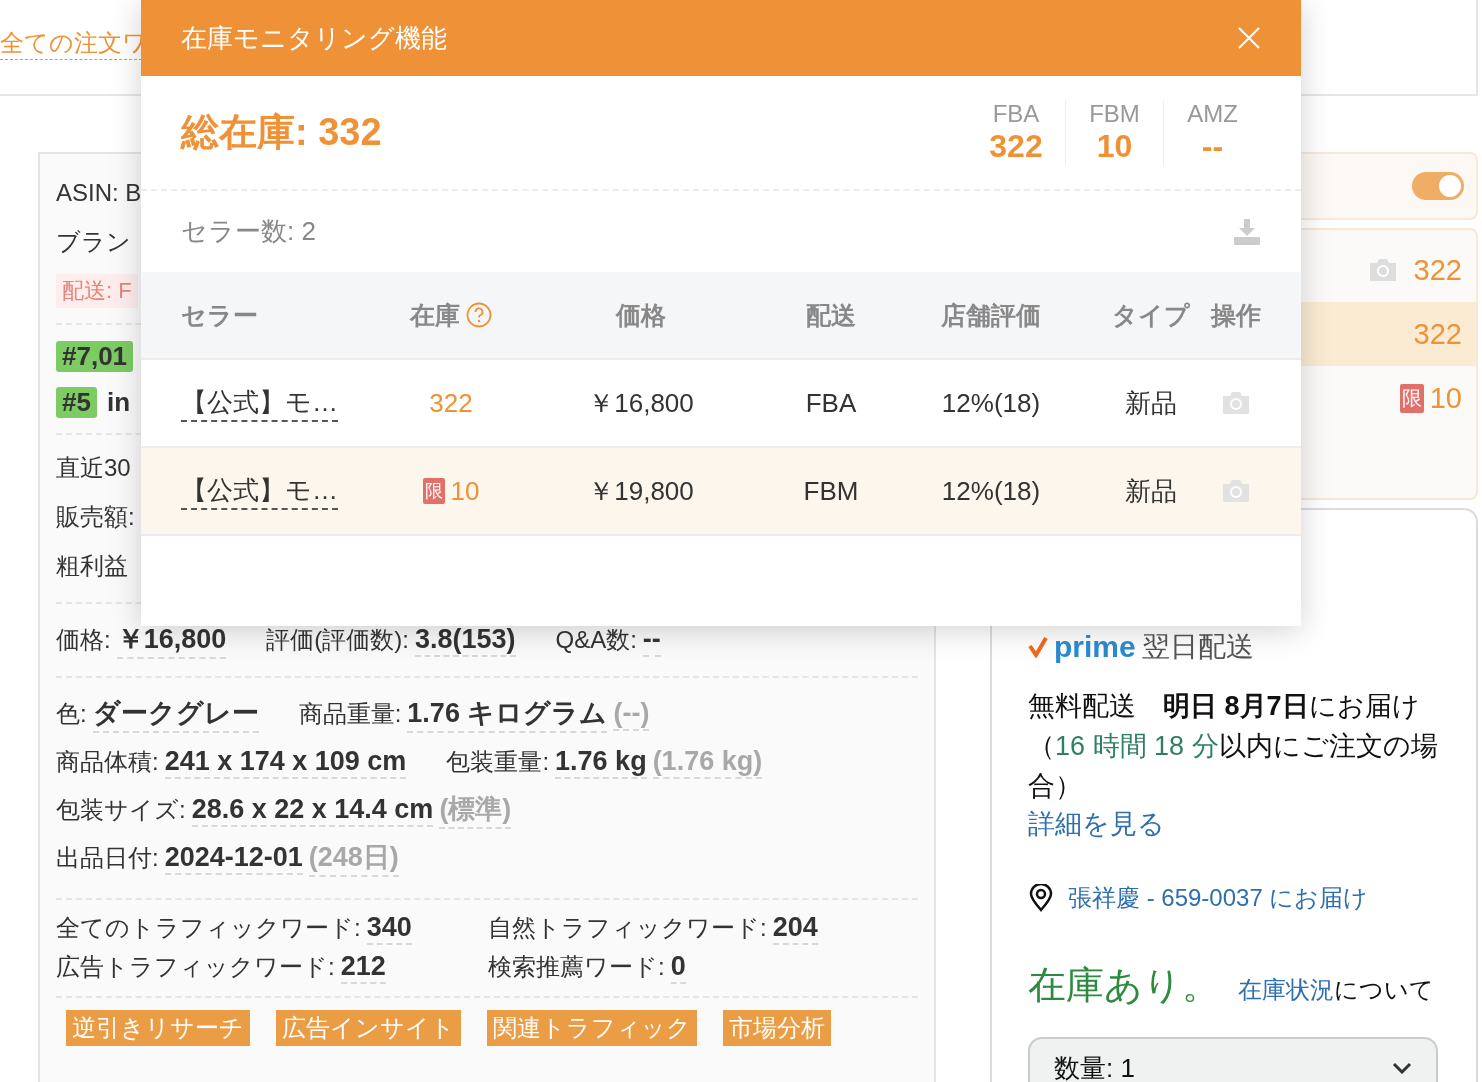 The width and height of the screenshot is (1482, 1082). Describe the element at coordinates (991, 315) in the screenshot. I see `column-header: 店舗評価` at that location.